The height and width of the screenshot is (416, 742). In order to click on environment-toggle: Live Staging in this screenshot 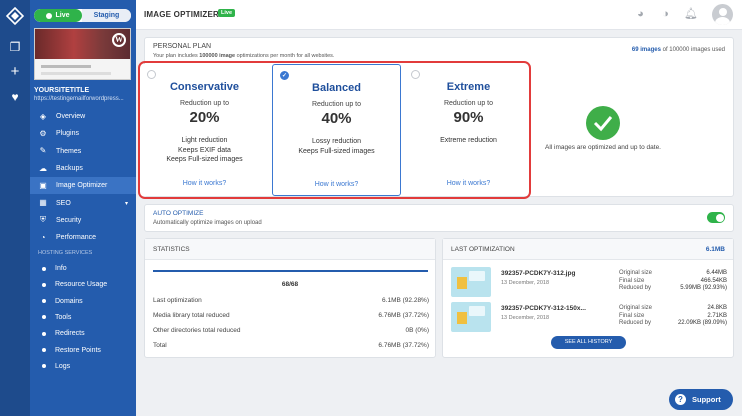, I will do `click(82, 15)`.